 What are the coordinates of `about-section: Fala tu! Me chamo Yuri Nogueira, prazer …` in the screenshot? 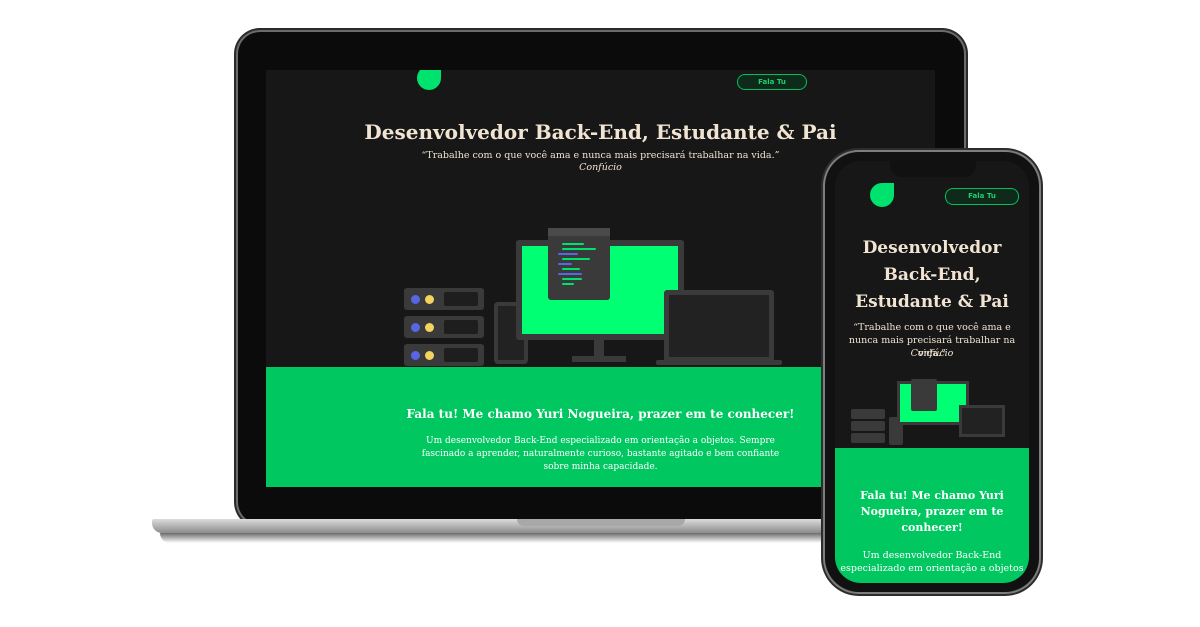 It's located at (932, 515).